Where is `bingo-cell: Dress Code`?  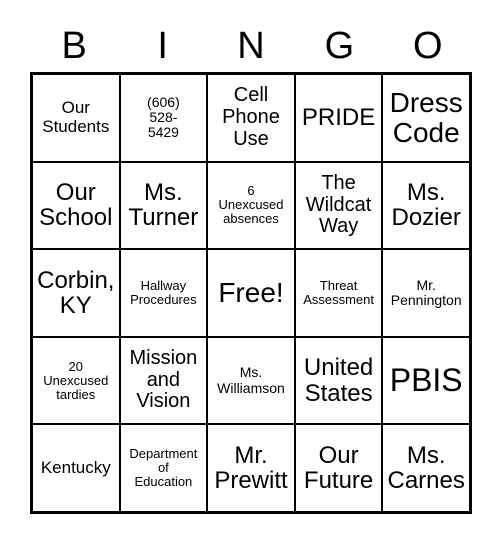 bingo-cell: Dress Code is located at coordinates (426, 118).